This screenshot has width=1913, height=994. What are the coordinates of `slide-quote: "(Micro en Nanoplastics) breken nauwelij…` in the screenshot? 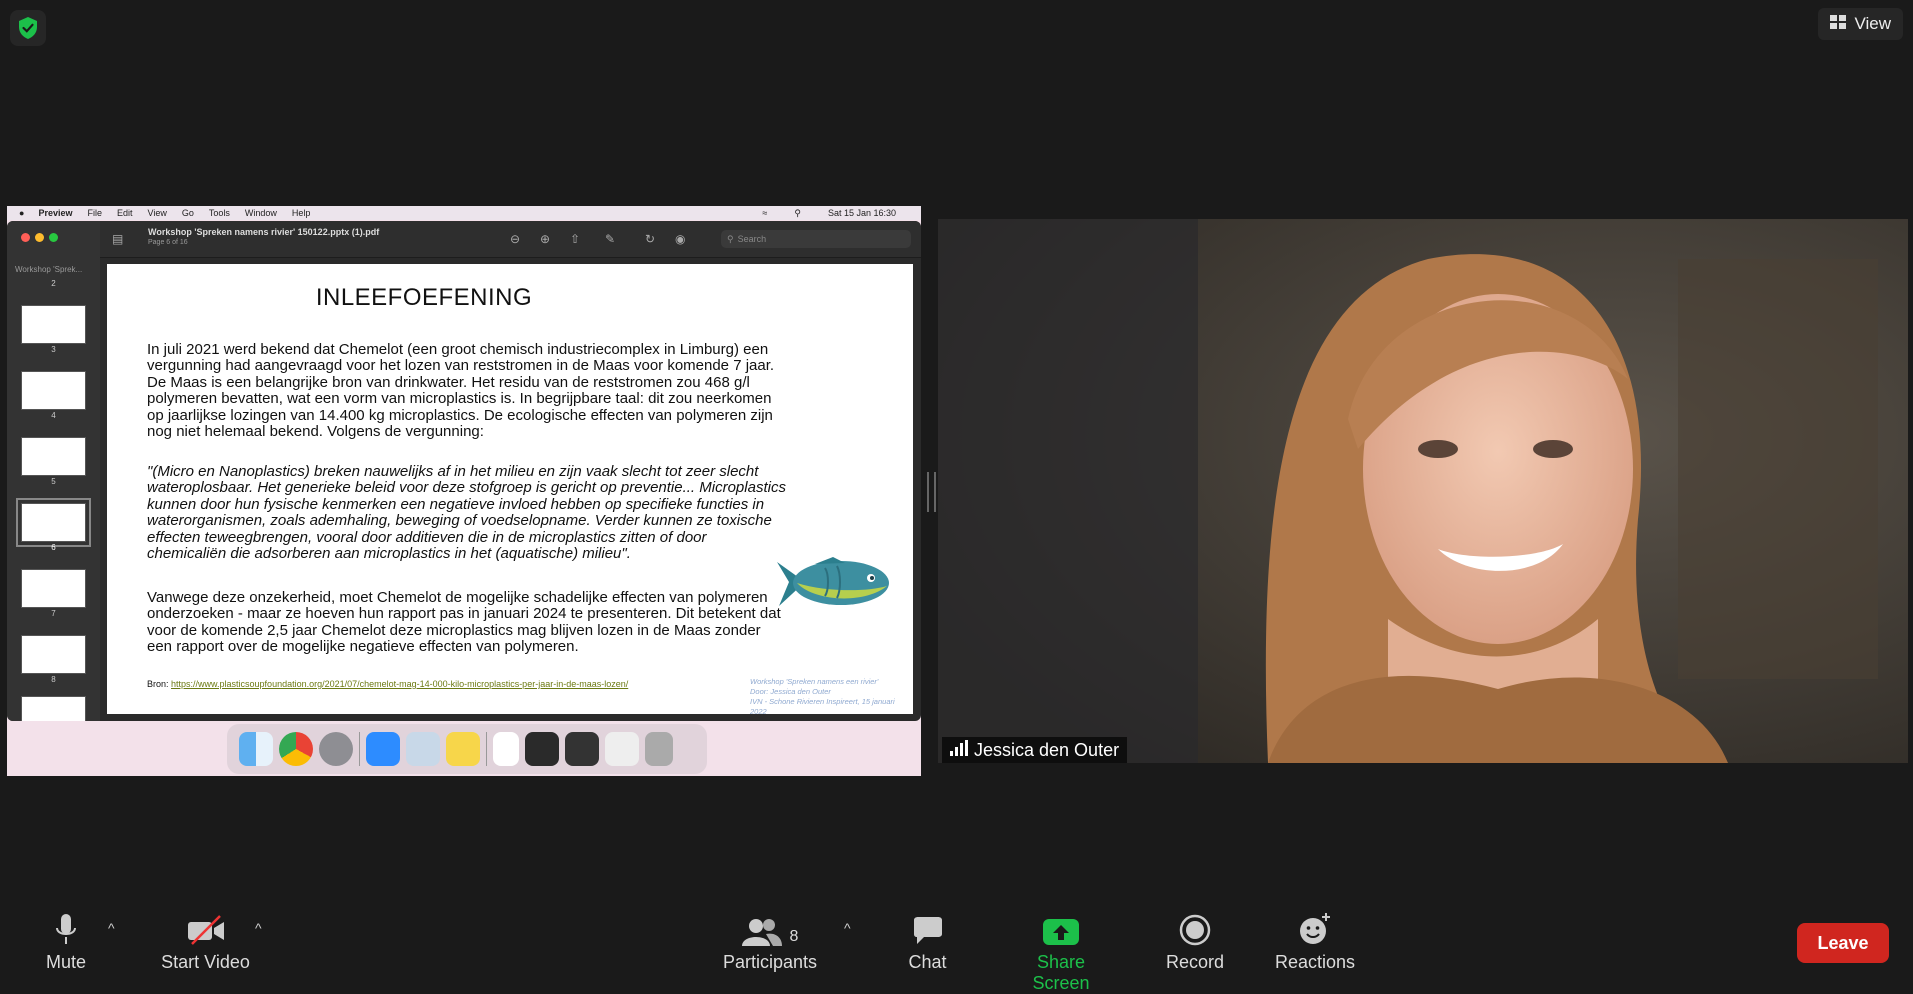 It's located at (466, 513).